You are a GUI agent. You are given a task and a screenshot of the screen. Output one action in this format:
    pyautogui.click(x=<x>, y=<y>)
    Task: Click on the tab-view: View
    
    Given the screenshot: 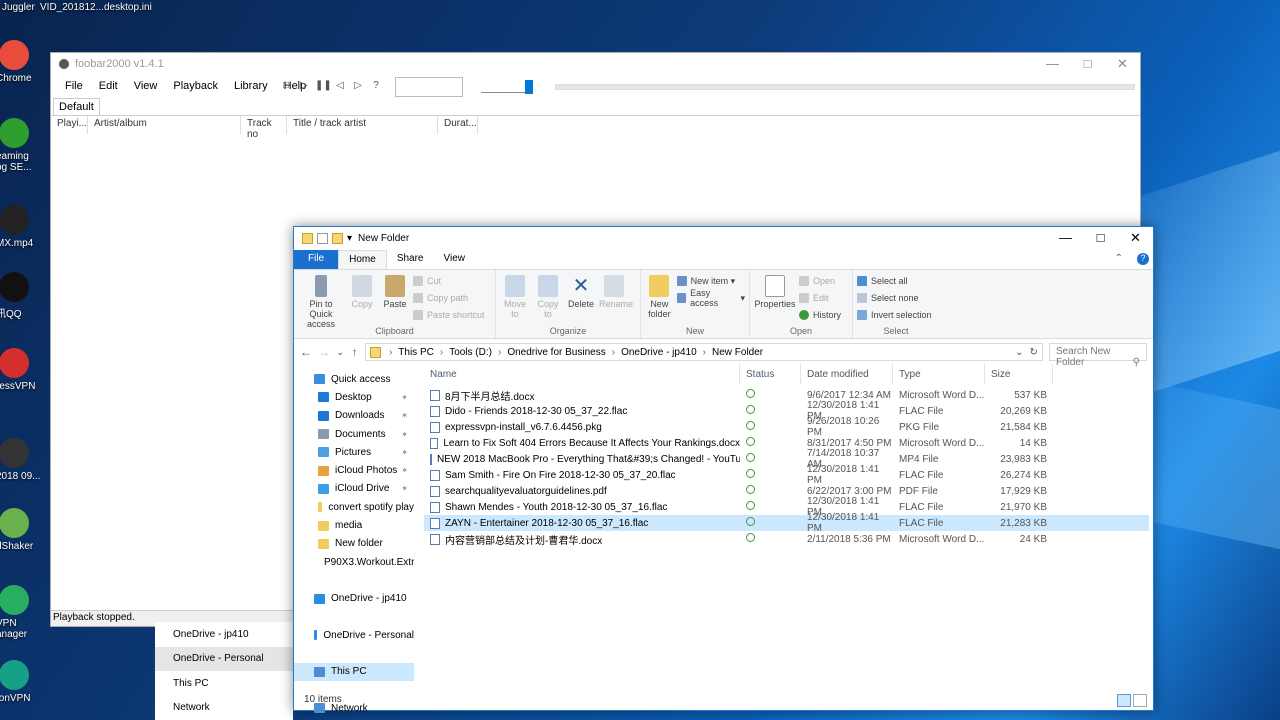 What is the action you would take?
    pyautogui.click(x=455, y=259)
    